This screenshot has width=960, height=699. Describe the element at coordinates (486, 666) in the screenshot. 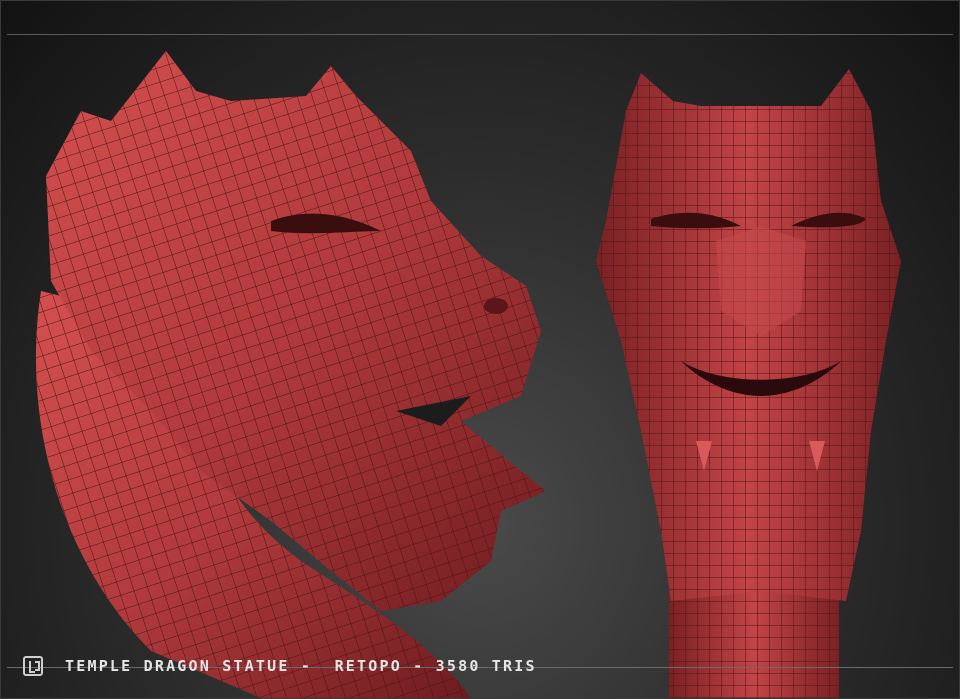

I see `caption-tri-count: 3580 TRIS` at that location.